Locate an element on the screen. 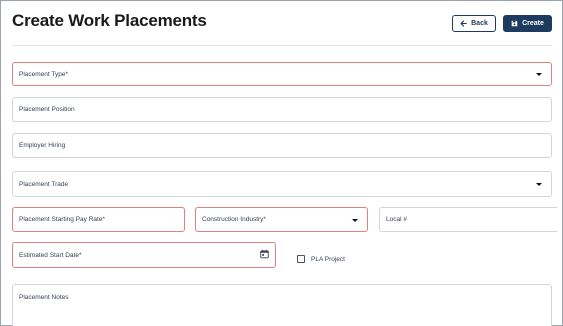 This screenshot has height=326, width=563. construction-industry-label: Construction Industry* is located at coordinates (234, 219).